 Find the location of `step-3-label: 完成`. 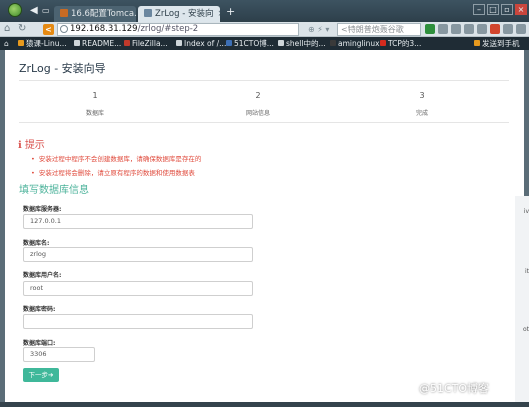

step-3-label: 完成 is located at coordinates (421, 113).